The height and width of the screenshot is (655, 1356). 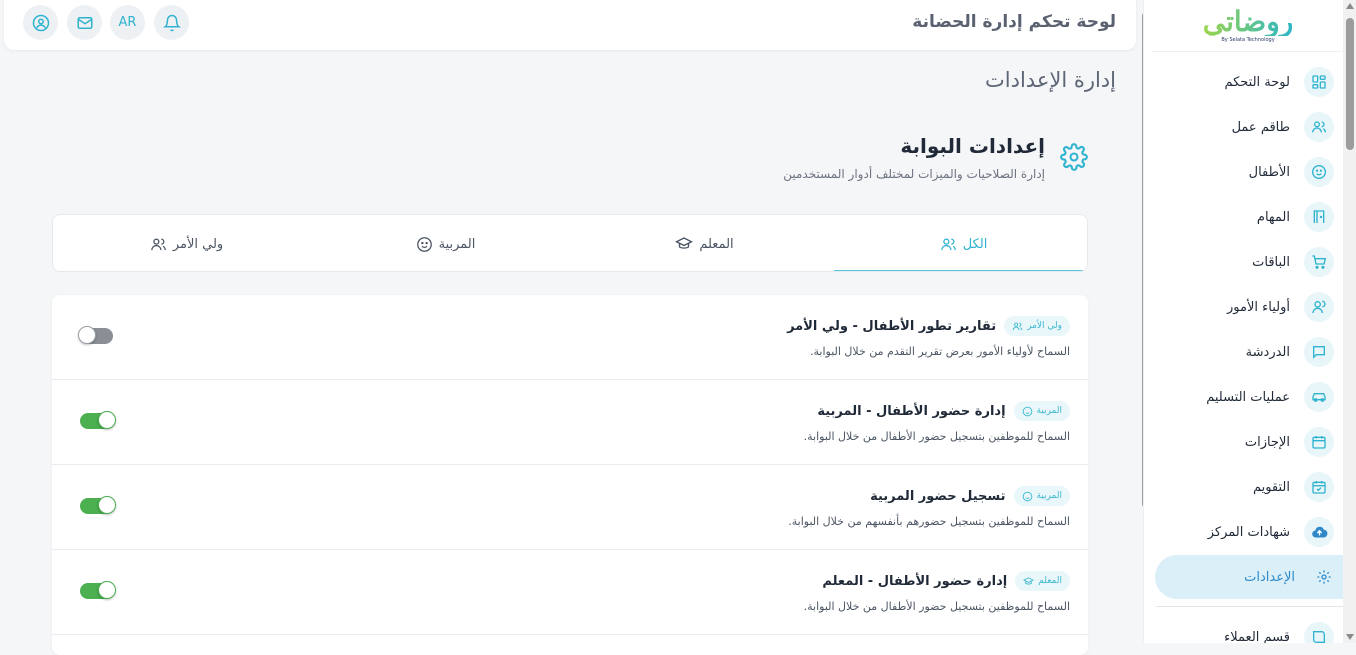 What do you see at coordinates (1260, 127) in the screenshot?
I see `sidebar-item-label: طاقم عمل` at bounding box center [1260, 127].